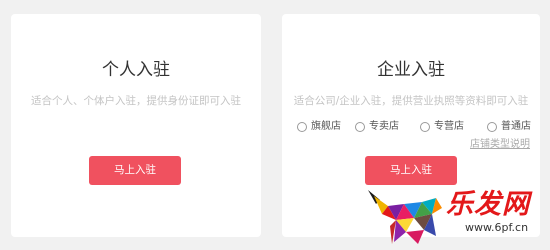  What do you see at coordinates (497, 227) in the screenshot?
I see `watermark-url: www.6pf.cn` at bounding box center [497, 227].